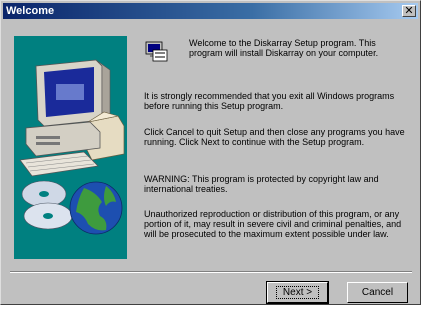 This screenshot has height=310, width=423. I want to click on close-button: ✕, so click(409, 11).